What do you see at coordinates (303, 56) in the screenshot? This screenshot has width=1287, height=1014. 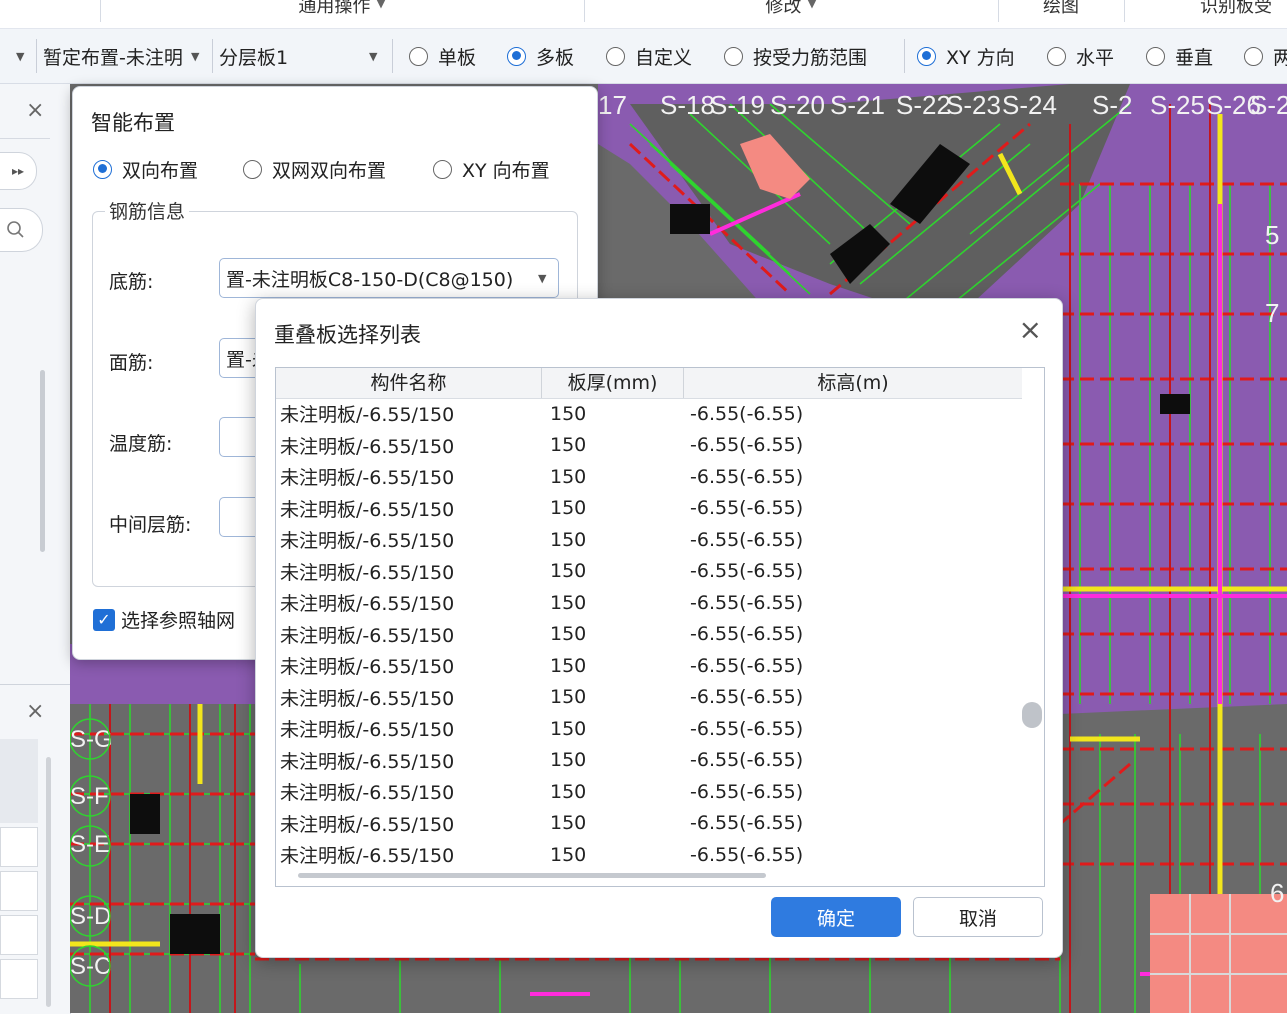 I see `layer-combo: 分层板1 ▼` at bounding box center [303, 56].